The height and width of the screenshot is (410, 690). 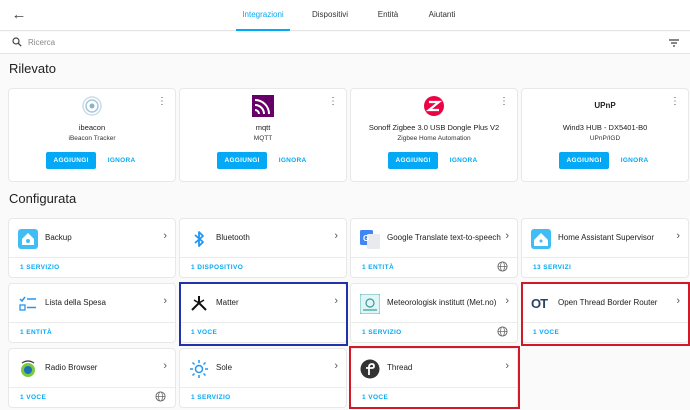 I want to click on discovered-sub: MQTT, so click(x=263, y=138).